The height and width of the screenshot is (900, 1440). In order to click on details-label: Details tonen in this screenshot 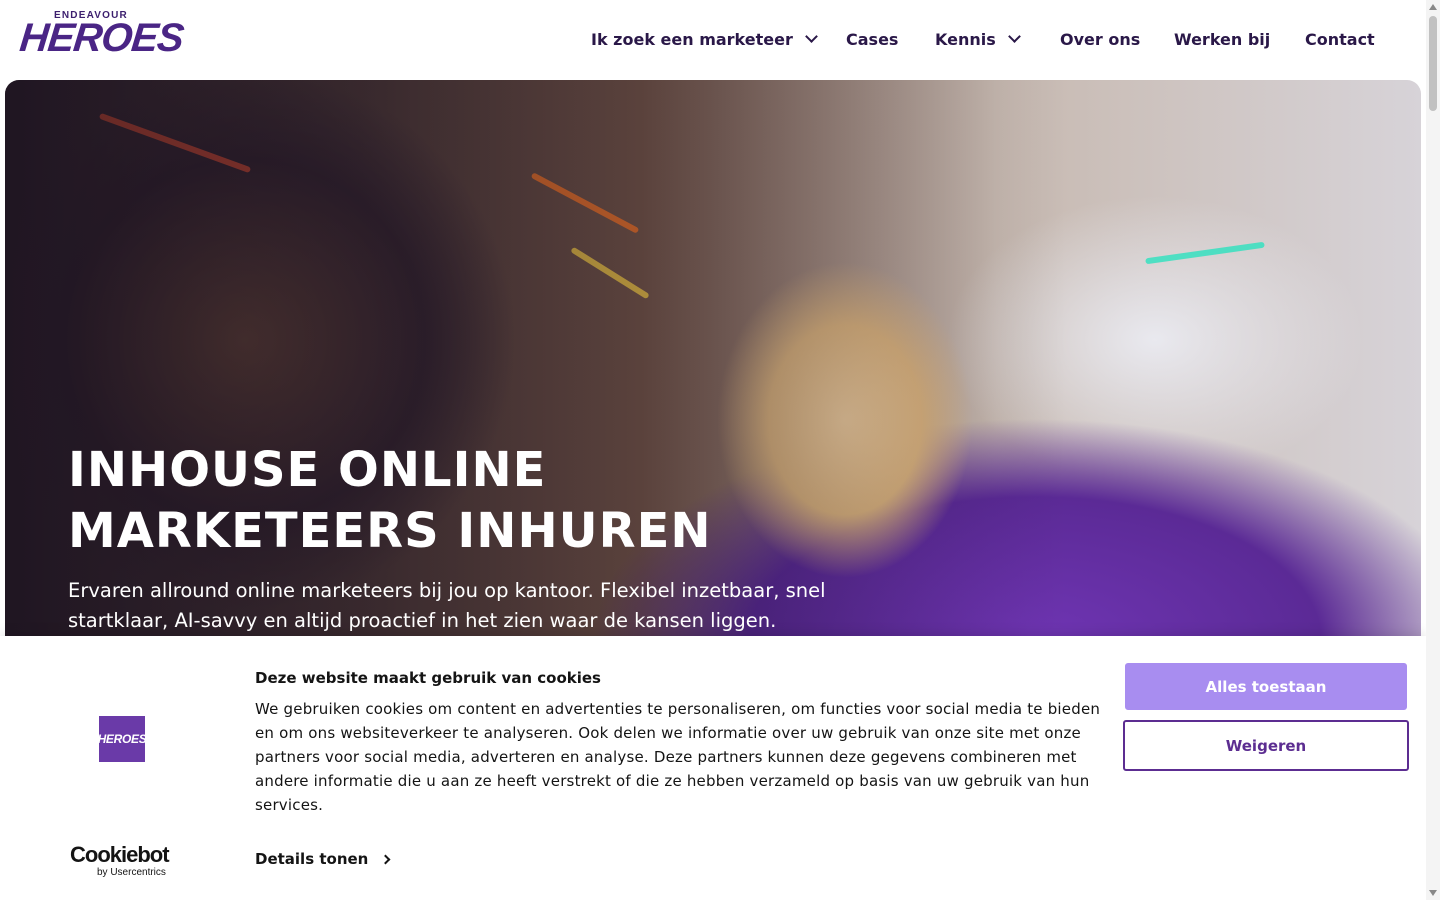, I will do `click(312, 859)`.